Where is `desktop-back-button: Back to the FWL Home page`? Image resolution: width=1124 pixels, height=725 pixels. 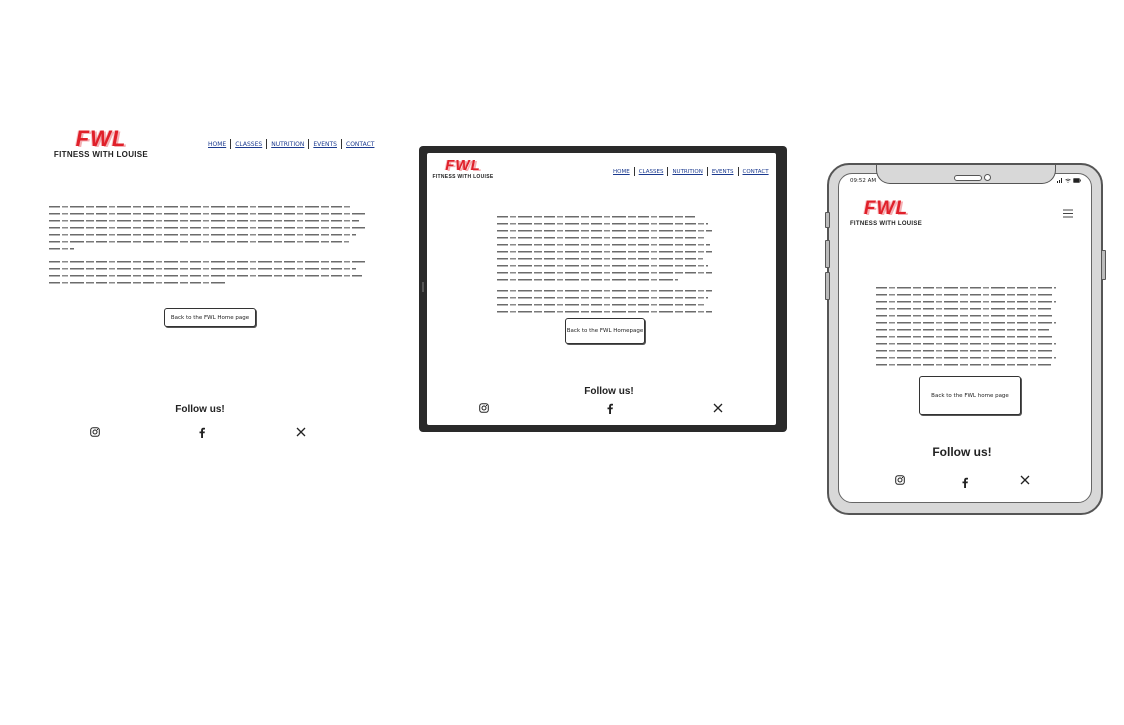 desktop-back-button: Back to the FWL Home page is located at coordinates (210, 317).